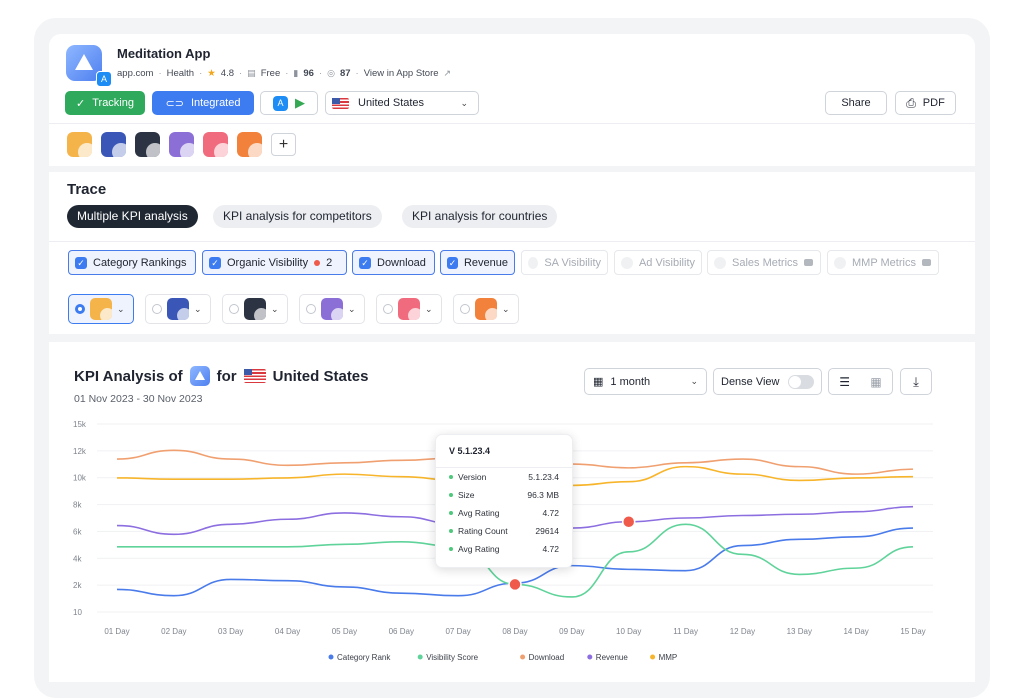 This screenshot has height=698, width=1024. I want to click on y-tick-label: 10, so click(77, 612).